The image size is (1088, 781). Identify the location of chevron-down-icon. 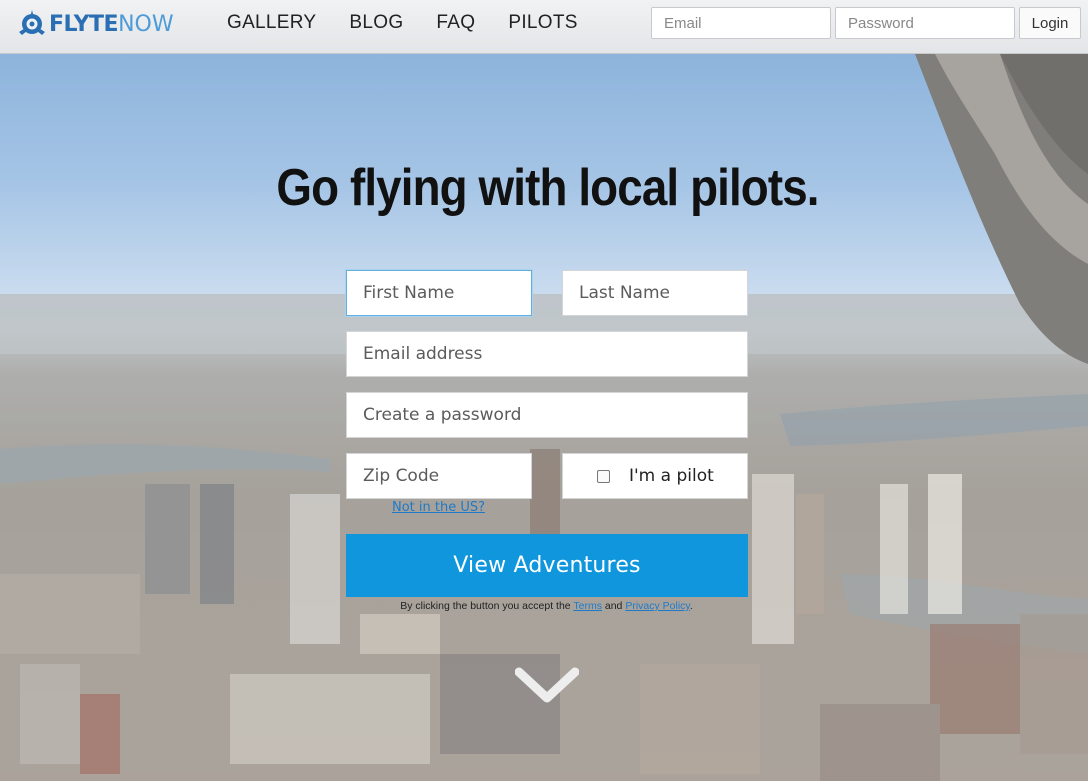
(547, 686).